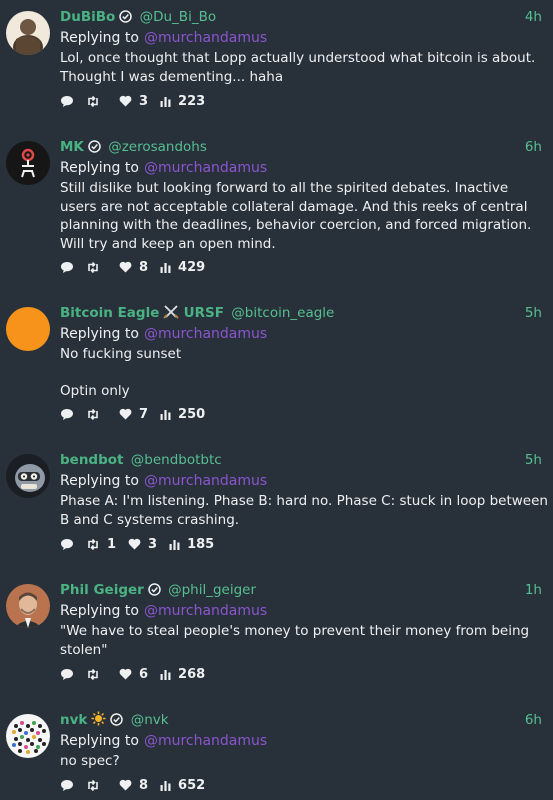 The height and width of the screenshot is (800, 553). What do you see at coordinates (182, 785) in the screenshot?
I see `views-action: 652` at bounding box center [182, 785].